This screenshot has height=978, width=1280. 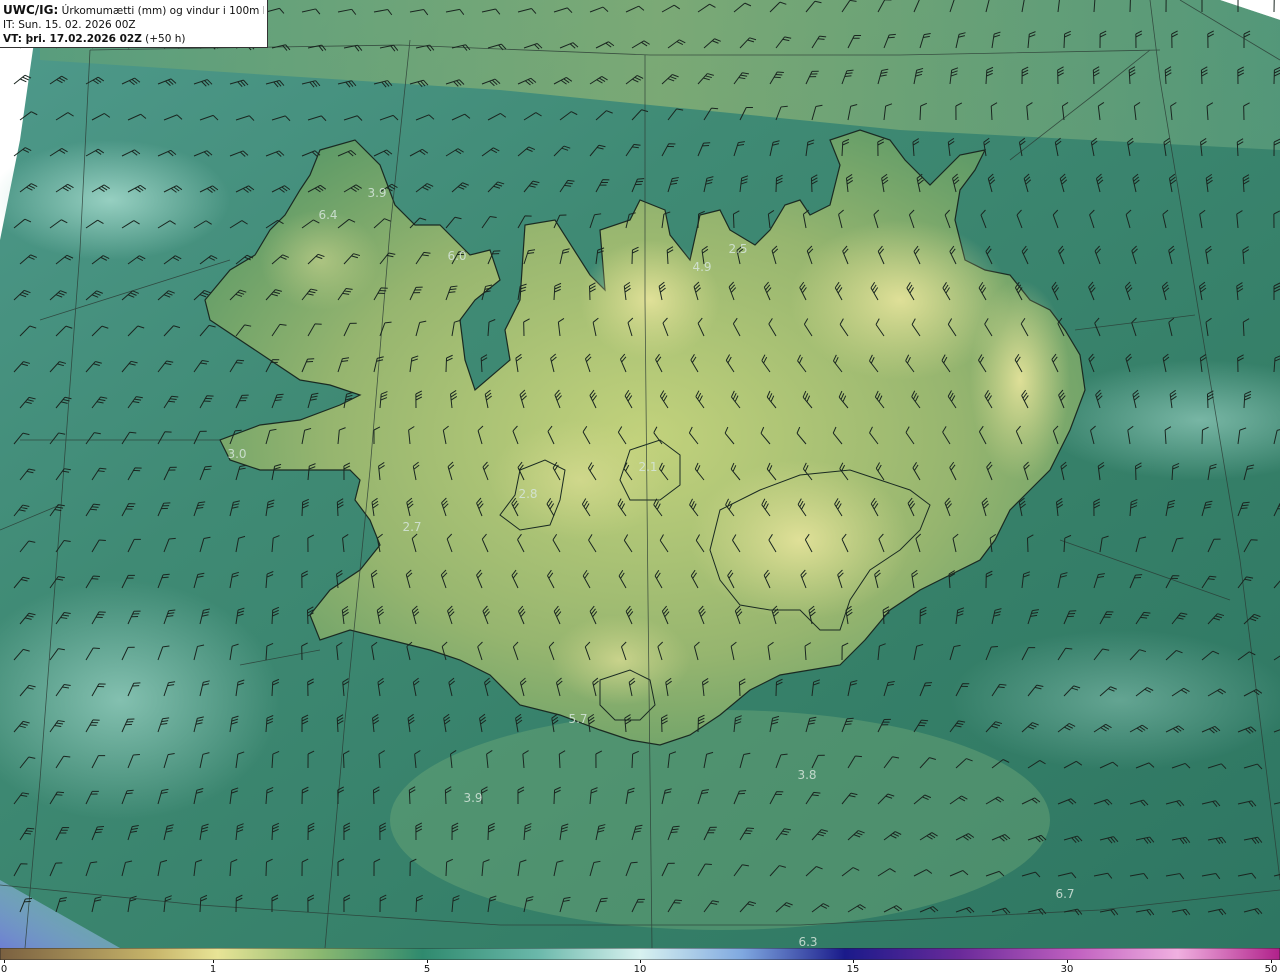 What do you see at coordinates (213, 969) in the screenshot?
I see `colorbar-tick-label: 1` at bounding box center [213, 969].